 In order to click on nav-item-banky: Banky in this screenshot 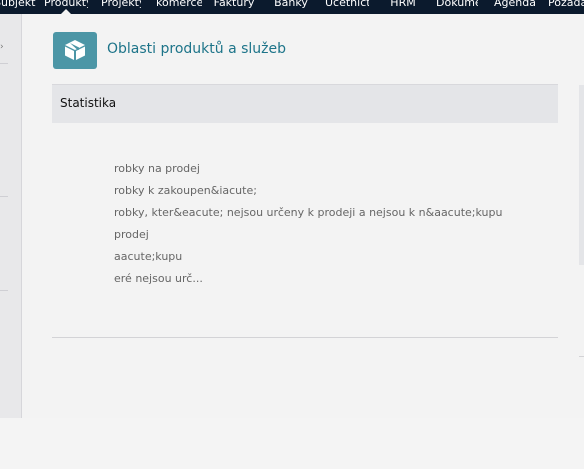, I will do `click(291, 7)`.